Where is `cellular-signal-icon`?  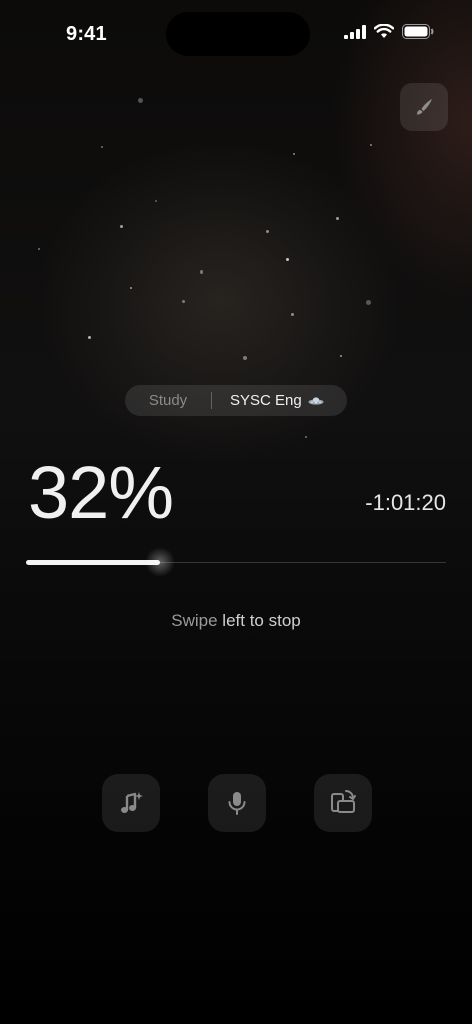 cellular-signal-icon is located at coordinates (355, 31).